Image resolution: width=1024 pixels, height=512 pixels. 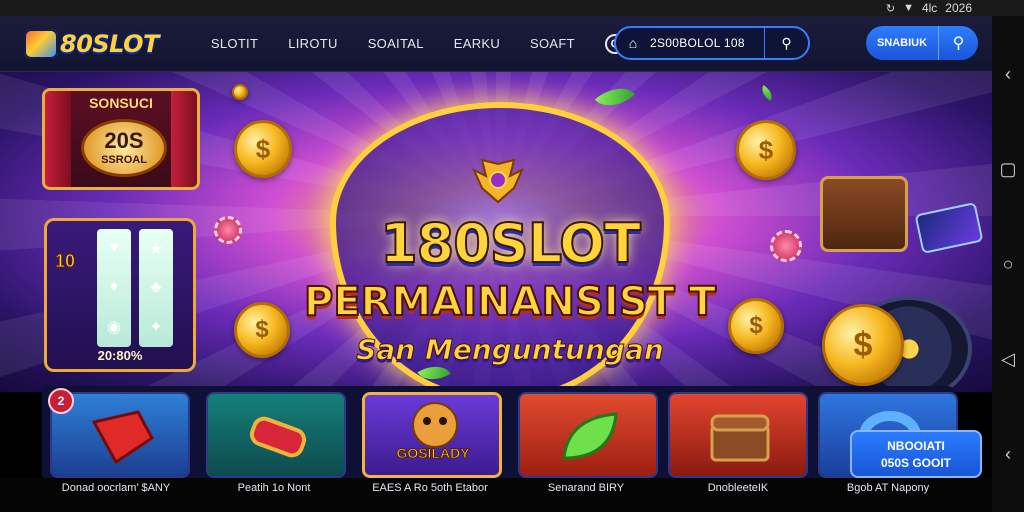 I want to click on leaf-icon, so click(x=590, y=436).